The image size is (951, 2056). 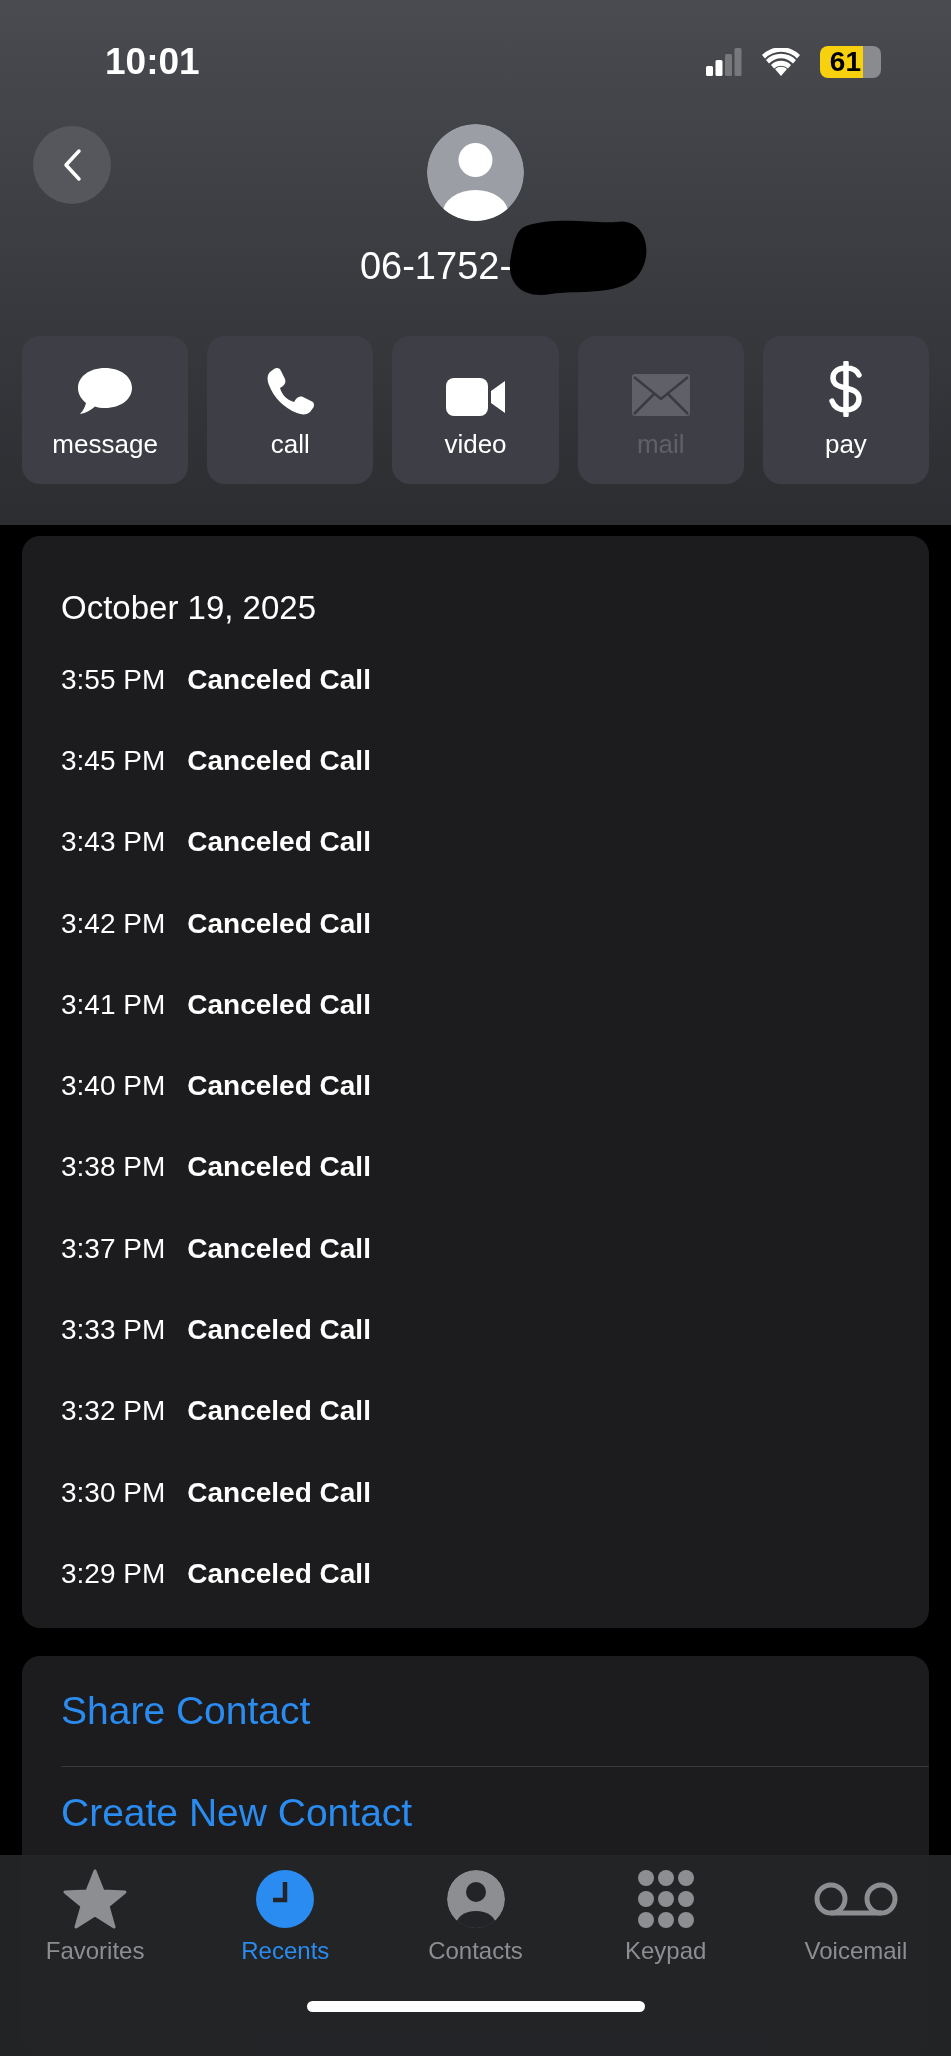 What do you see at coordinates (113, 679) in the screenshot?
I see `call-time: 3:55 PM` at bounding box center [113, 679].